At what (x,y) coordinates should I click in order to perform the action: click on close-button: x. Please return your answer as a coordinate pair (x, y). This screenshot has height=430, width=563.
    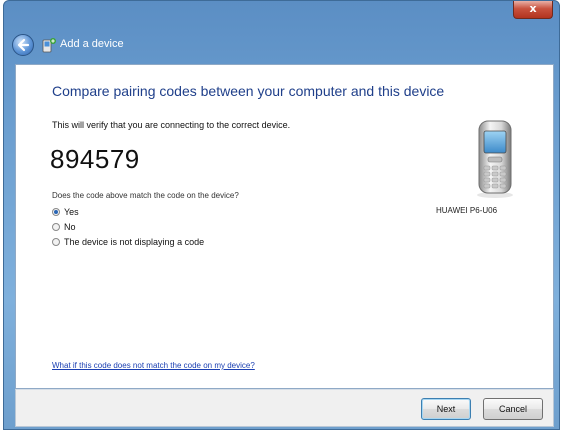
    Looking at the image, I should click on (533, 10).